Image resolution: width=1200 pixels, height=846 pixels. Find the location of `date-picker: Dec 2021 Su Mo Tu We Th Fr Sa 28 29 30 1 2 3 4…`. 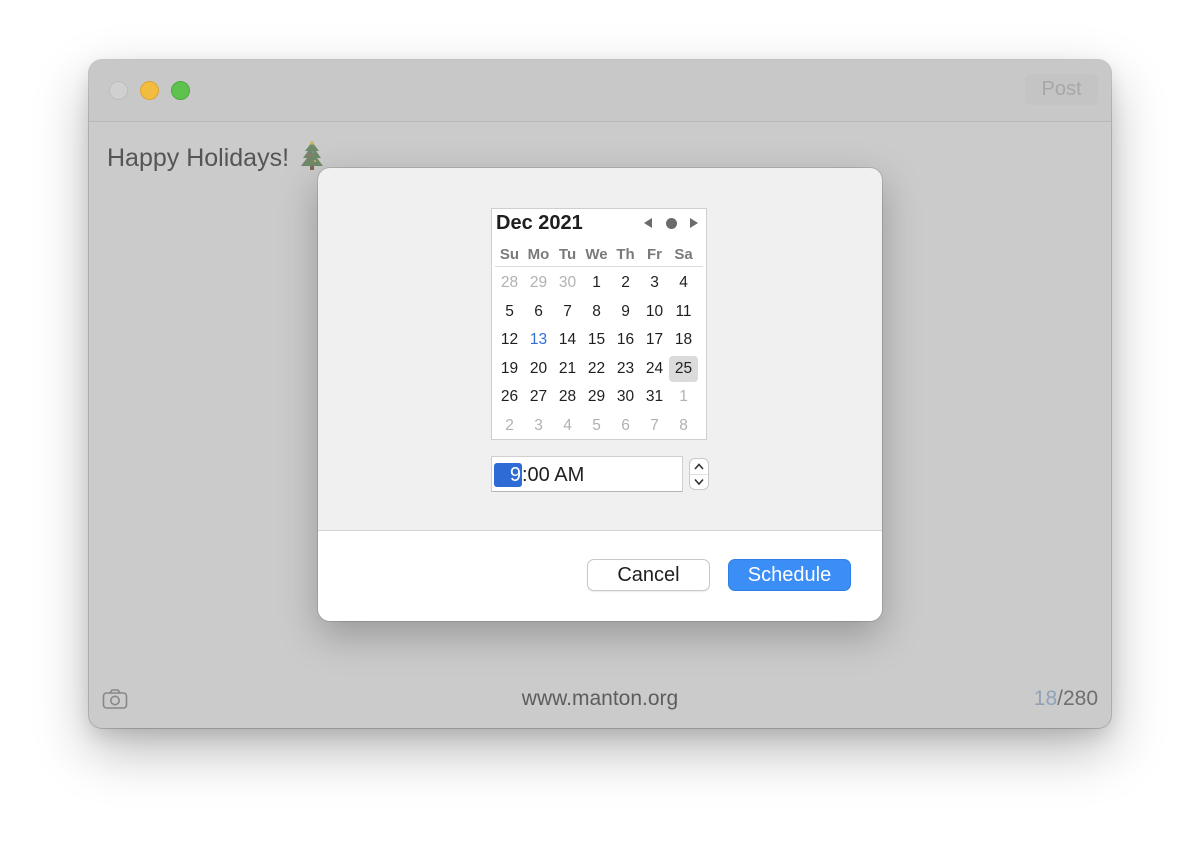

date-picker: Dec 2021 Su Mo Tu We Th Fr Sa 28 29 30 1 2 3 4… is located at coordinates (599, 324).